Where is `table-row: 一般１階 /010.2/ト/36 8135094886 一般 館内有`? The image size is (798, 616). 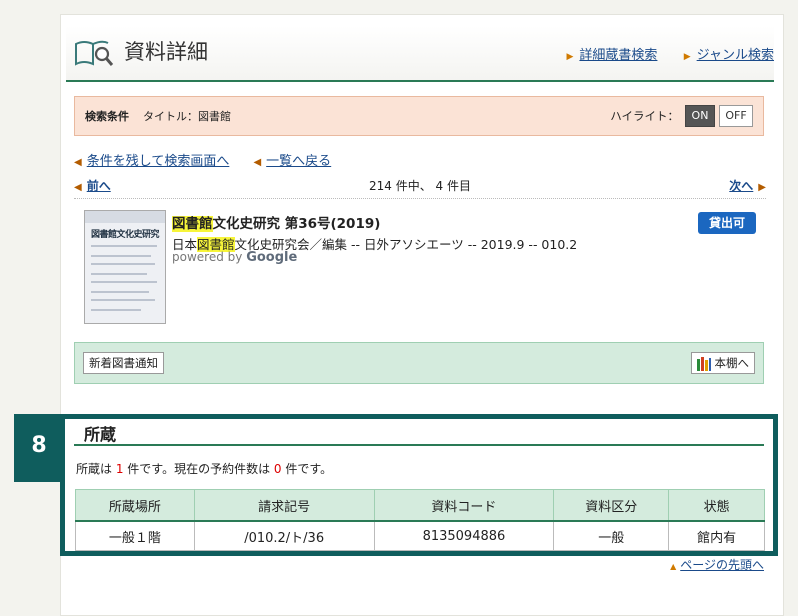 table-row: 一般１階 /010.2/ト/36 8135094886 一般 館内有 is located at coordinates (420, 535).